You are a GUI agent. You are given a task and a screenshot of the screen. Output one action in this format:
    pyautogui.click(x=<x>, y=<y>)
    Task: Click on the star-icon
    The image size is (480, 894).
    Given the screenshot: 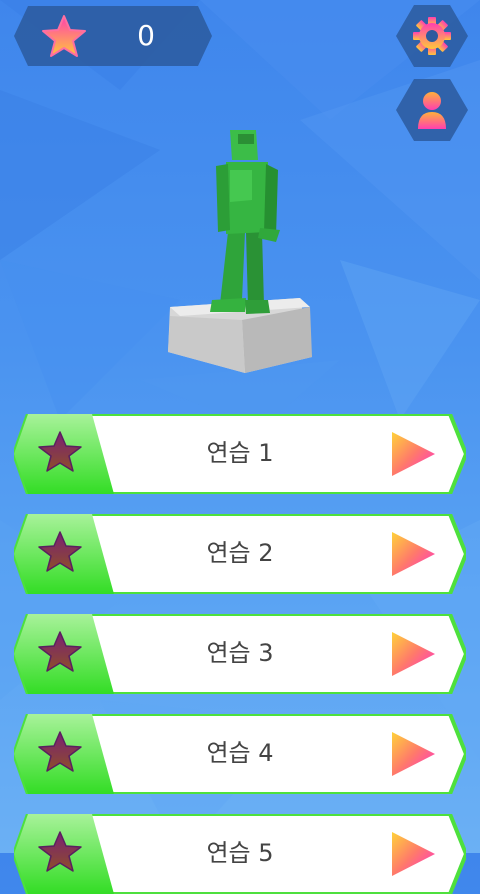 What is the action you would take?
    pyautogui.click(x=64, y=36)
    